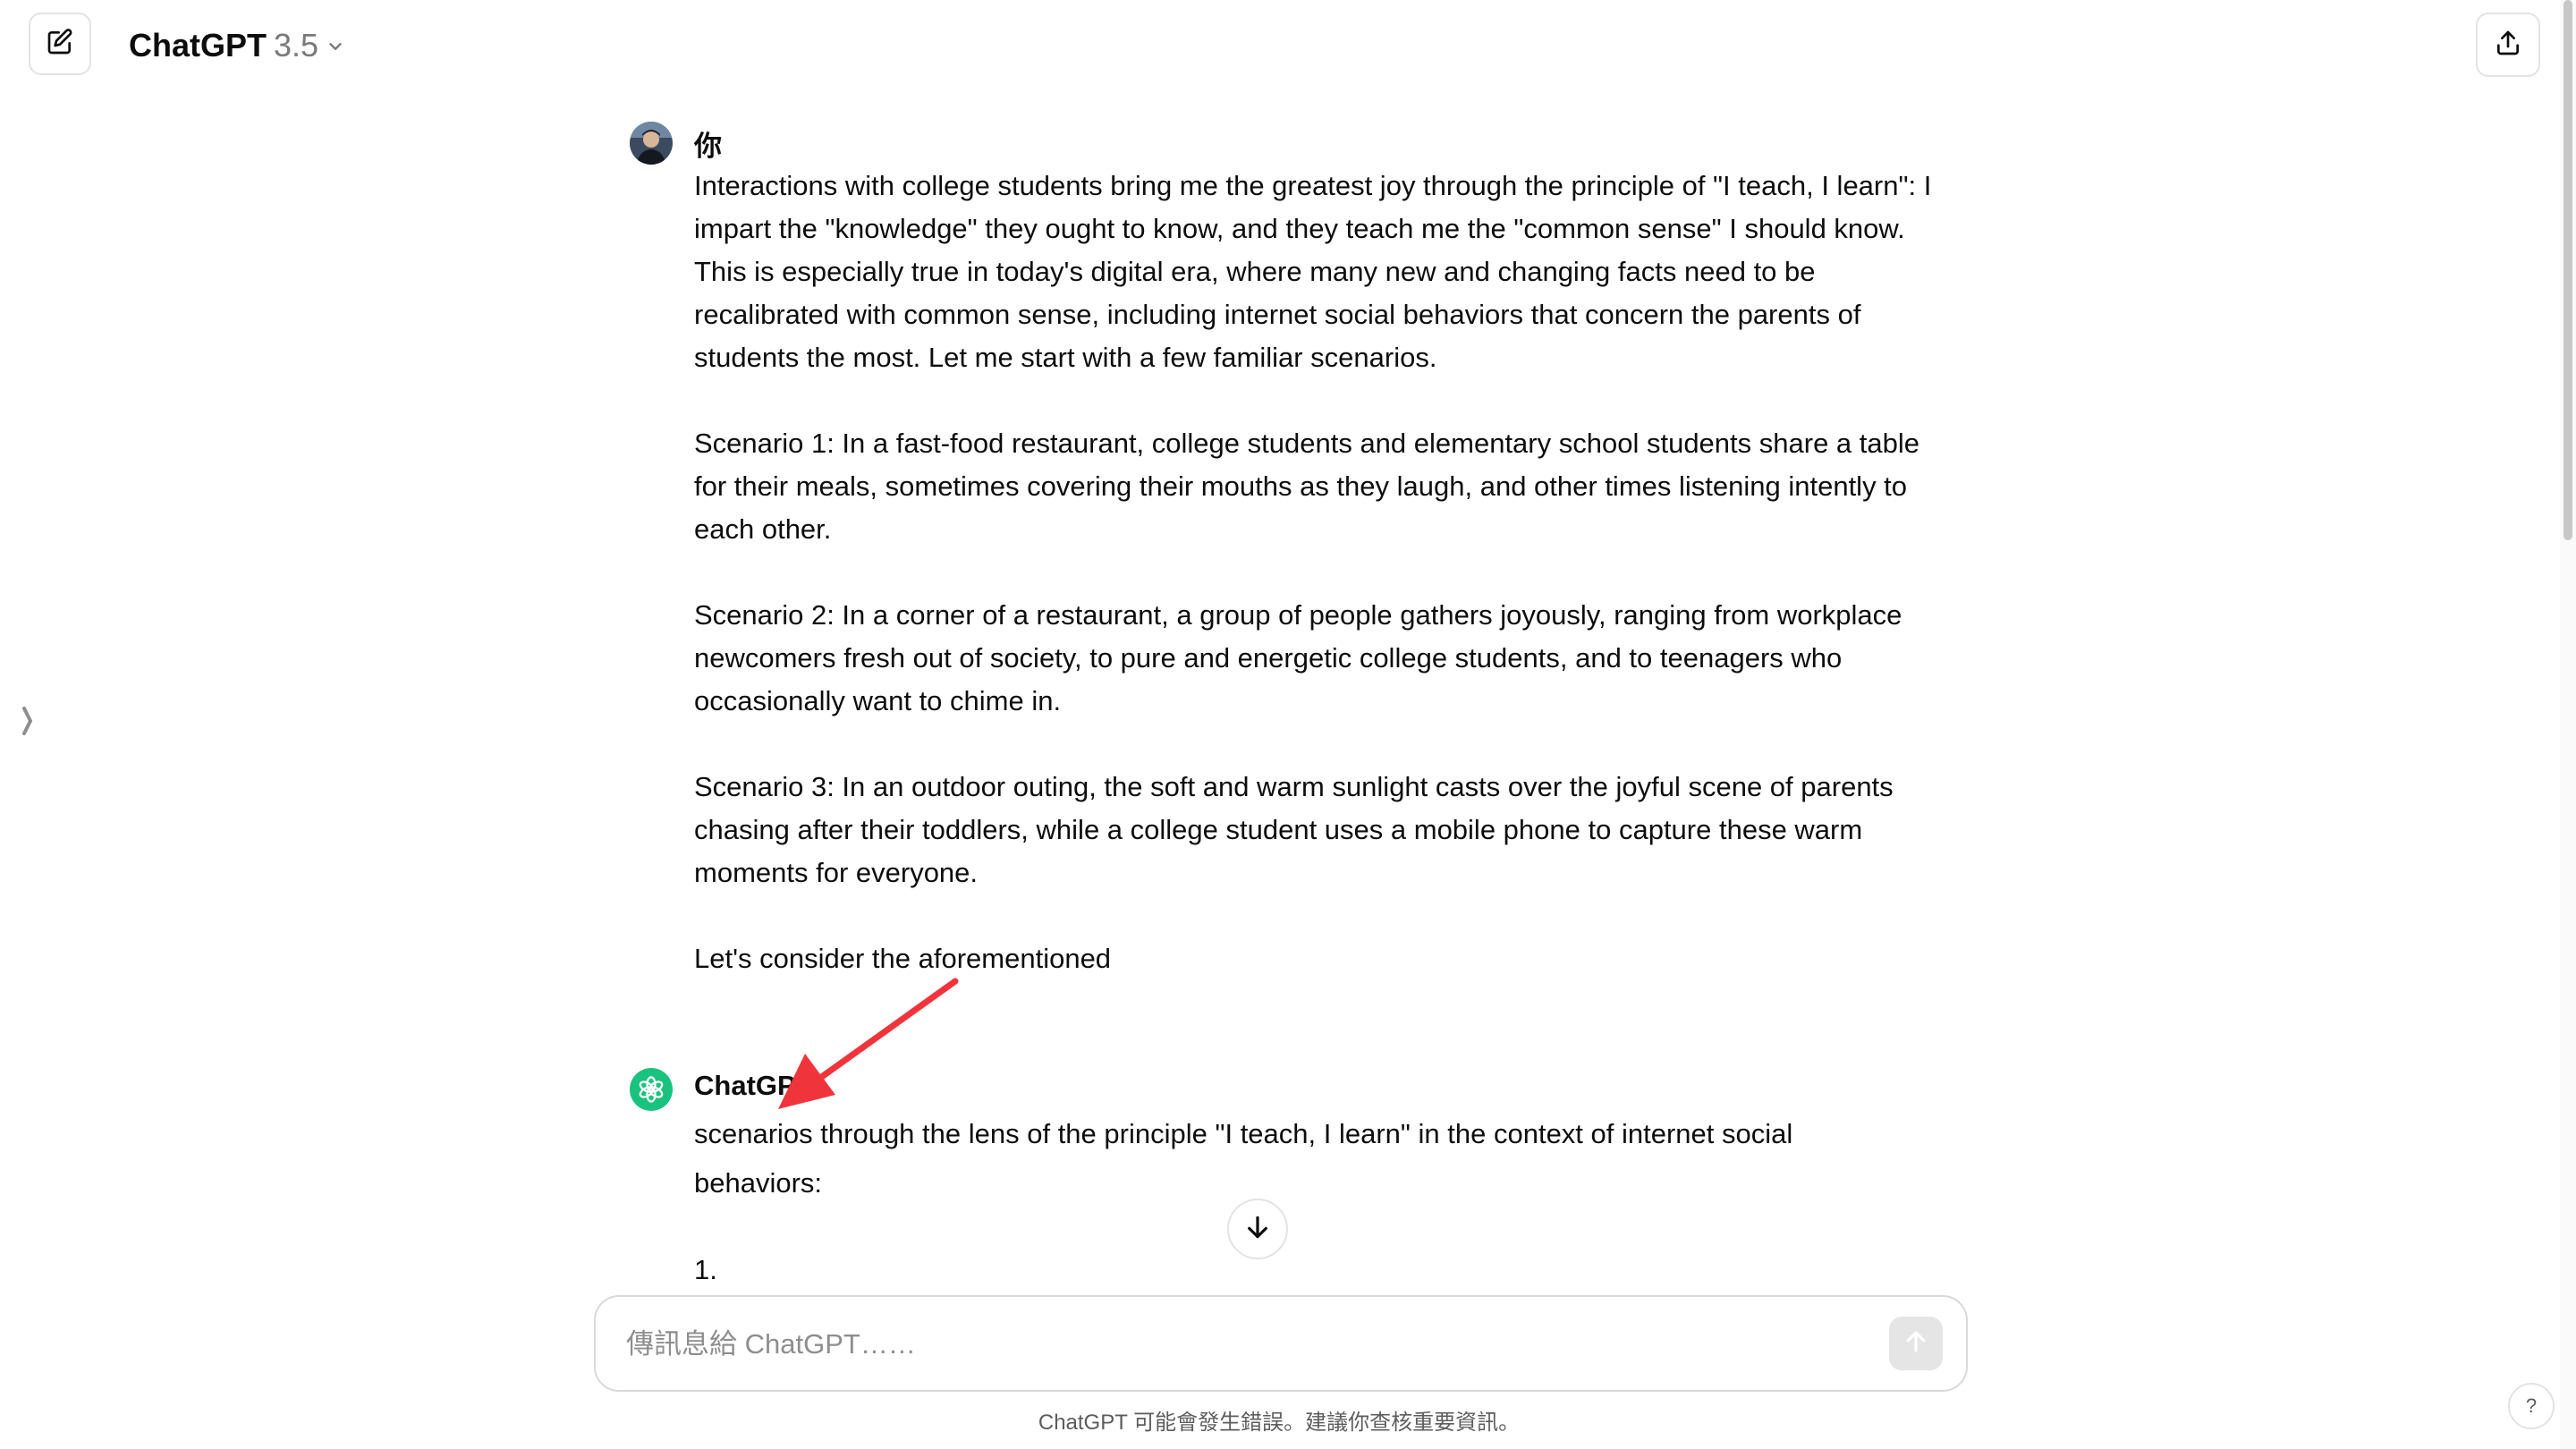 The width and height of the screenshot is (2576, 1449). I want to click on model-switcher: ChatGPT 3.5, so click(237, 45).